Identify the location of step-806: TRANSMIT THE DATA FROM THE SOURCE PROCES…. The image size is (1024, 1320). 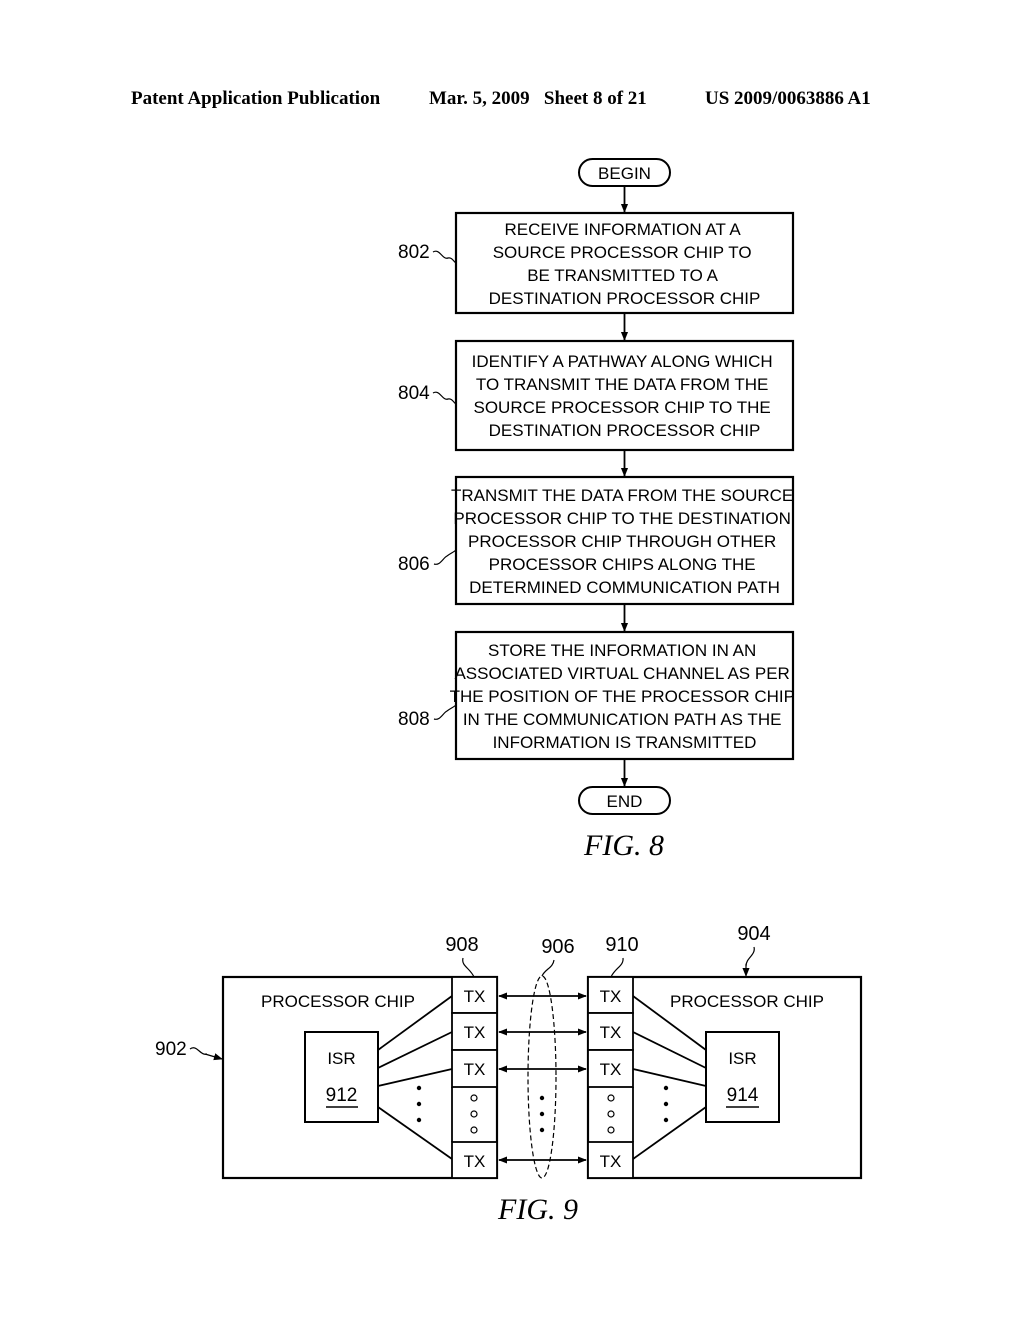
(598, 540).